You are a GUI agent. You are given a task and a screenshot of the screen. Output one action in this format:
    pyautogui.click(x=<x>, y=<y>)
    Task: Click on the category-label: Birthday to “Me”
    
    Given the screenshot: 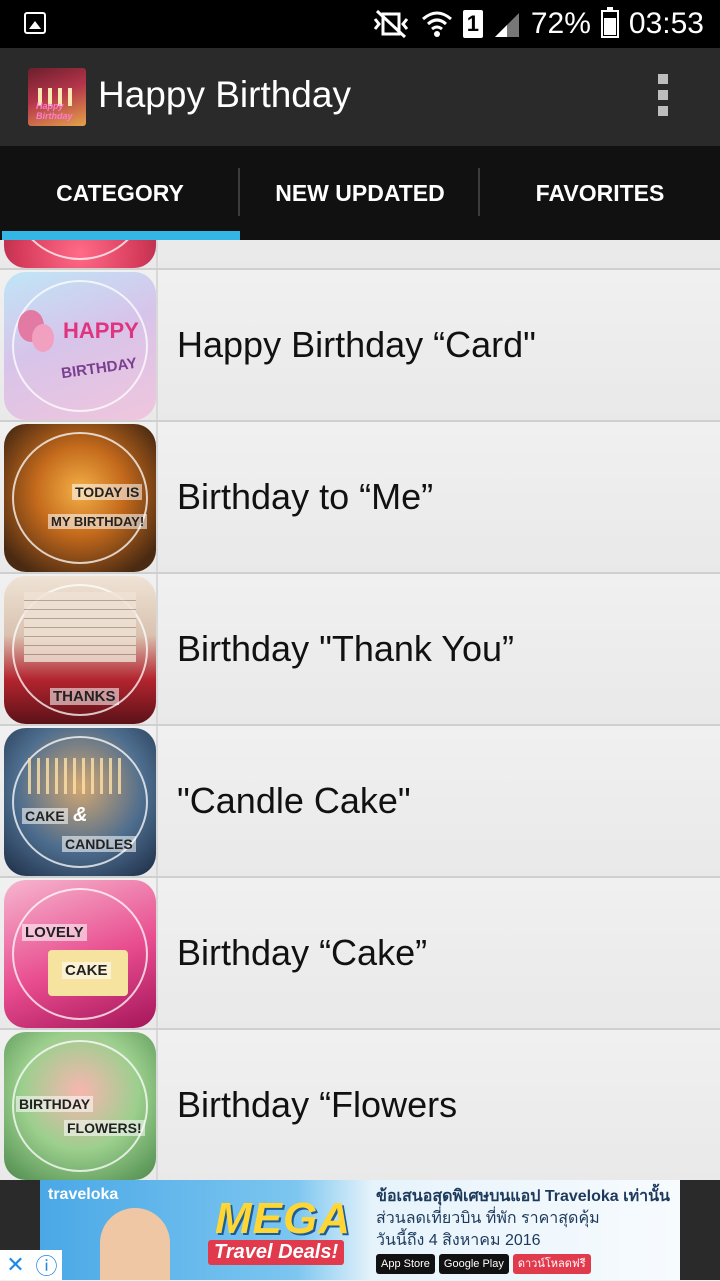 What is the action you would take?
    pyautogui.click(x=305, y=496)
    